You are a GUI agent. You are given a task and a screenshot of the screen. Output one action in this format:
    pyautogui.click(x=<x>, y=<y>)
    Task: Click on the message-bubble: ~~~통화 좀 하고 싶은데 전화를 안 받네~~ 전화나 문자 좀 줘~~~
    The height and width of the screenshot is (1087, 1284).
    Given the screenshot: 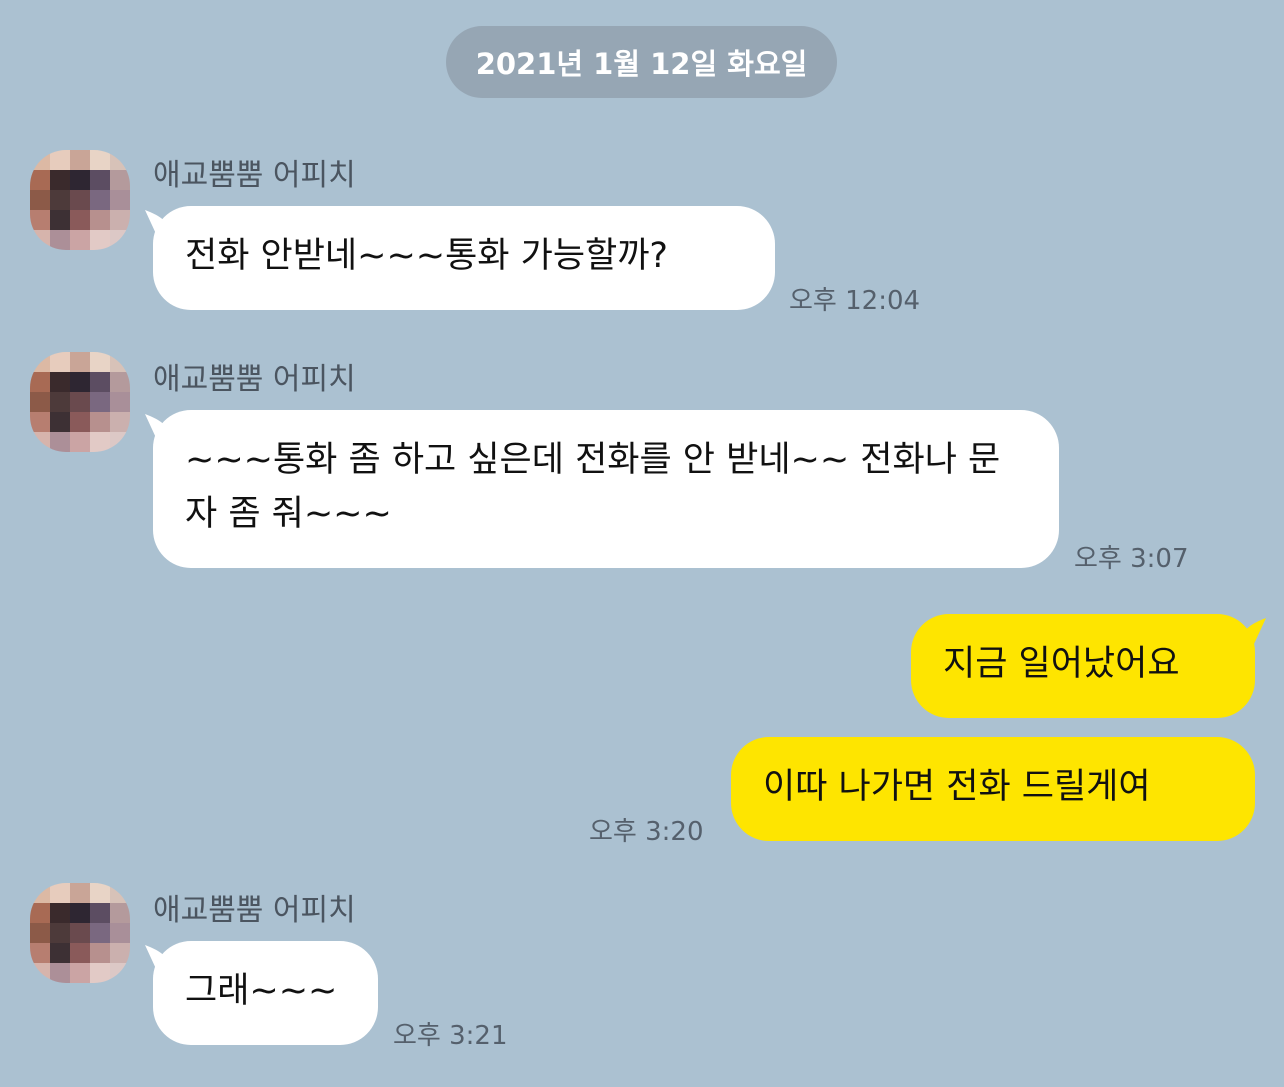 What is the action you would take?
    pyautogui.click(x=606, y=489)
    